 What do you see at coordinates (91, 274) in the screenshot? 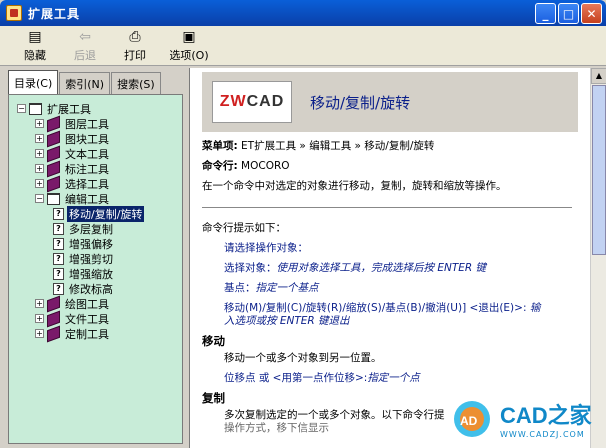
I see `tree-item-label: 增强缩放` at bounding box center [91, 274].